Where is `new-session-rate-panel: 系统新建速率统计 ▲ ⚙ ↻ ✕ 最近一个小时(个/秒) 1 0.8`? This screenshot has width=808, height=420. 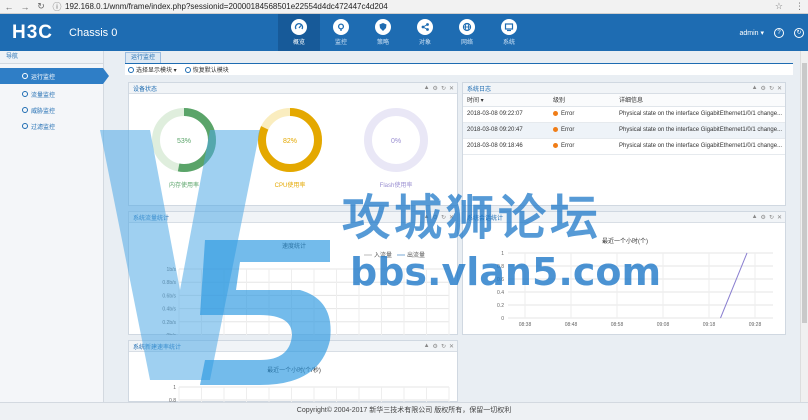
new-session-rate-panel: 系统新建速率统计 ▲ ⚙ ↻ ✕ 最近一个小时(个/秒) 1 0.8 is located at coordinates (293, 372).